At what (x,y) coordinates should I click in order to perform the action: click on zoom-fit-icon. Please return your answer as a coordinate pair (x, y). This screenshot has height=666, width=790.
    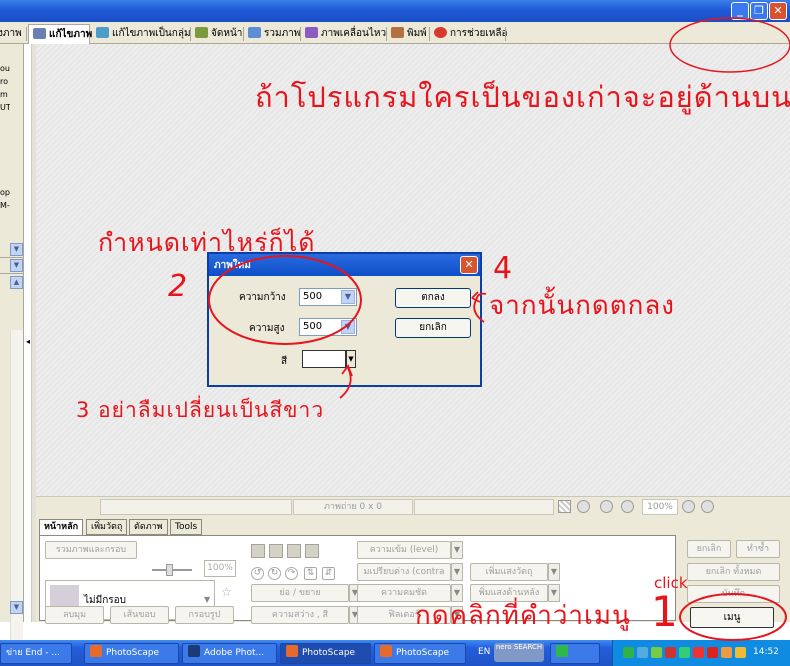
    Looking at the image, I should click on (606, 506).